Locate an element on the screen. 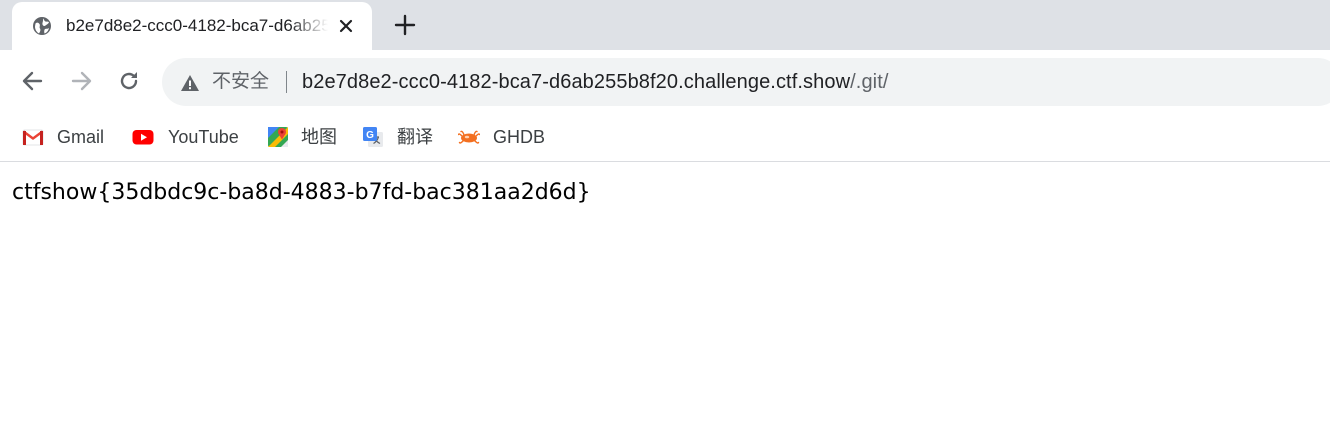 The height and width of the screenshot is (442, 1330). warning-triangle-icon is located at coordinates (190, 83).